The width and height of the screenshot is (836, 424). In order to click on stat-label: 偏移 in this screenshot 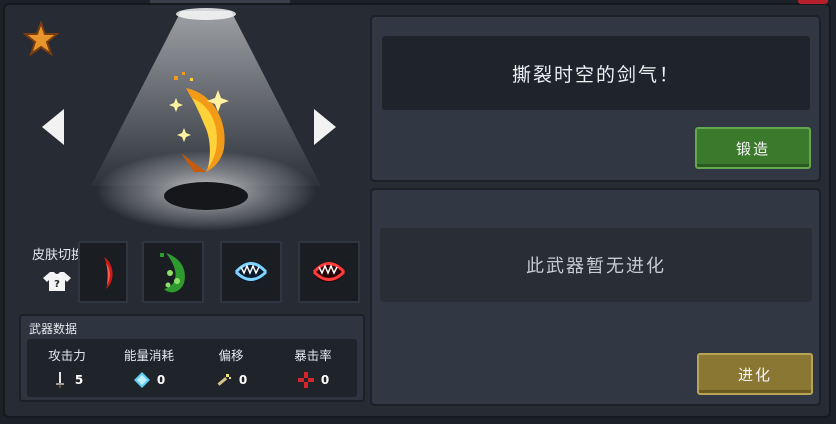, I will do `click(231, 355)`.